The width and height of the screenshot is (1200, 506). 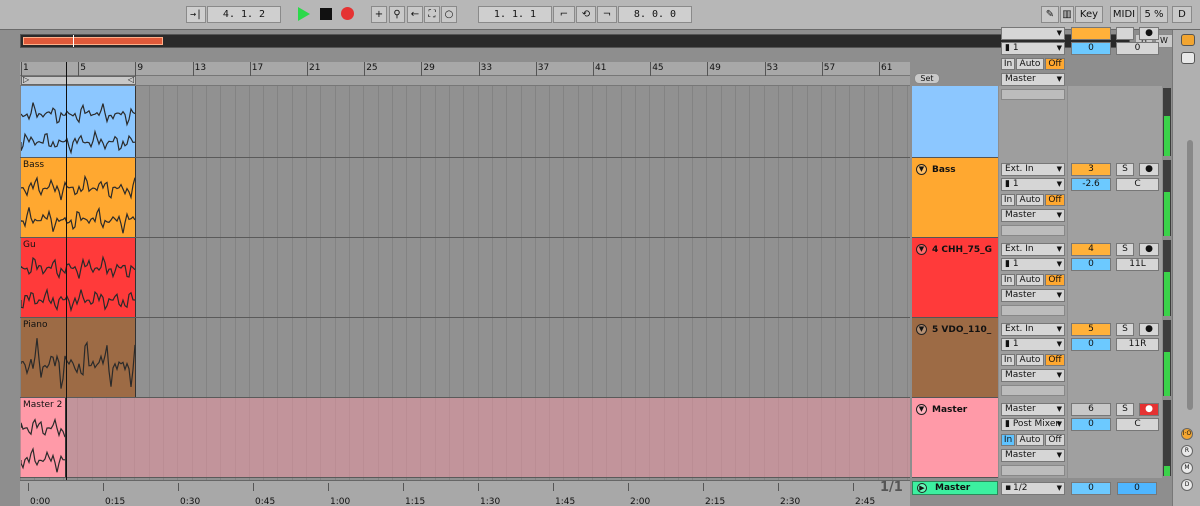 I want to click on track-header: ▼ 4 CHH_75_G, so click(x=955, y=278).